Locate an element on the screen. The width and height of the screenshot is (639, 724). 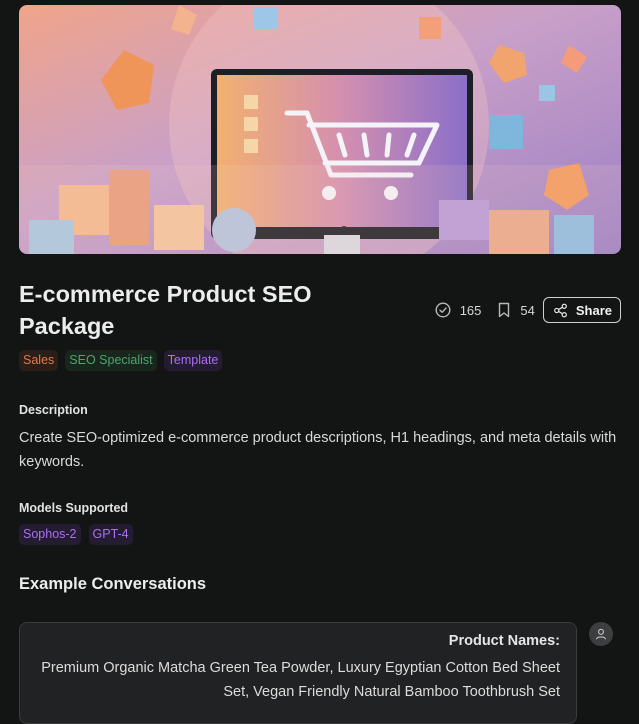
tag-sales: Sales is located at coordinates (39, 360).